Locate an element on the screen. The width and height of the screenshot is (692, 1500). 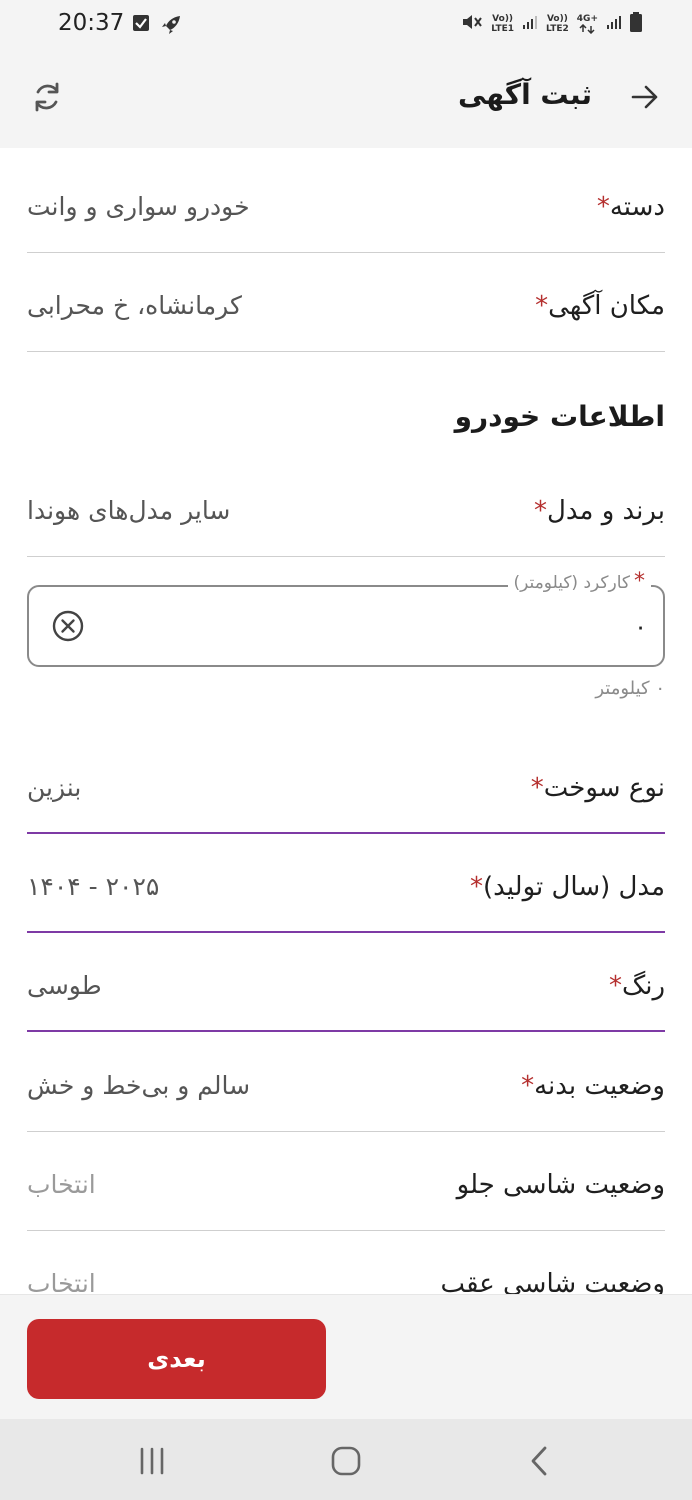
status-time: 20:37 is located at coordinates (91, 23).